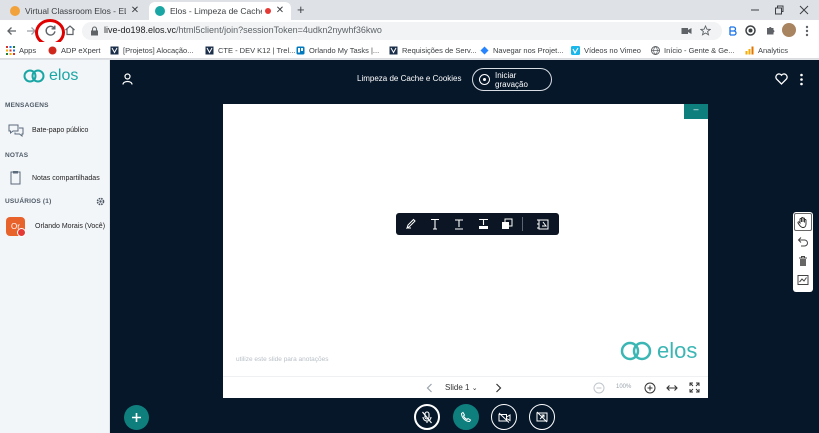  I want to click on tab-elos-limpeza: Elos - Limpeza de Cache e C ✕, so click(220, 11).